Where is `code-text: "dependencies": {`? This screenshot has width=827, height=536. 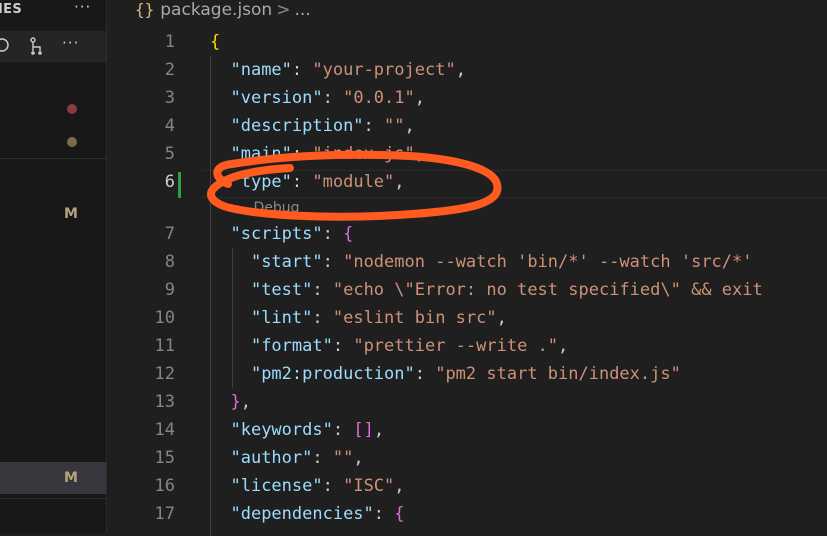
code-text: "dependencies": { is located at coordinates (307, 514).